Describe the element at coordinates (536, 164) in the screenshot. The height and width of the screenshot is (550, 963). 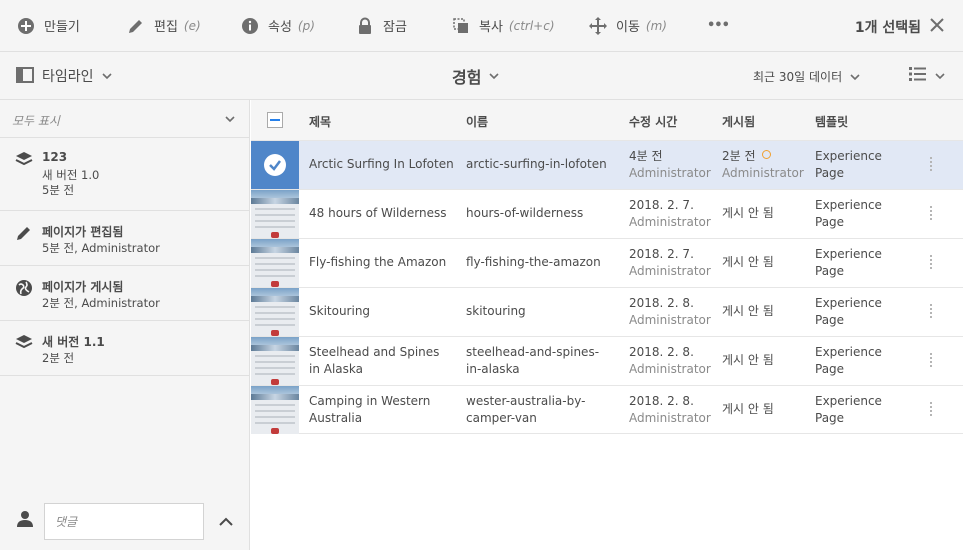
I see `row-name: arctic-surfing-in-lofoten` at that location.